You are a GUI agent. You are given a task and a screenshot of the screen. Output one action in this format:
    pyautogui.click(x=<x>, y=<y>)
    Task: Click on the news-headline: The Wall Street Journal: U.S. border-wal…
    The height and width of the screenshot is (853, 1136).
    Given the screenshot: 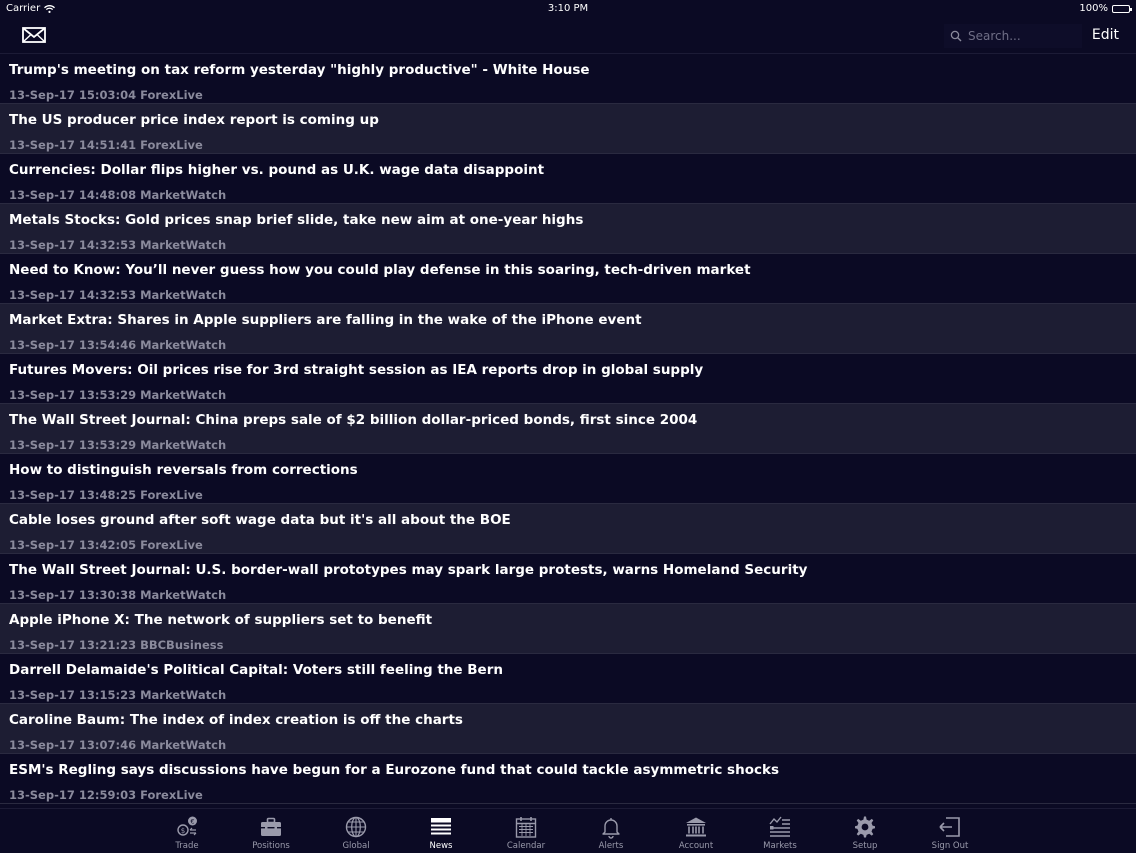 What is the action you would take?
    pyautogui.click(x=408, y=570)
    